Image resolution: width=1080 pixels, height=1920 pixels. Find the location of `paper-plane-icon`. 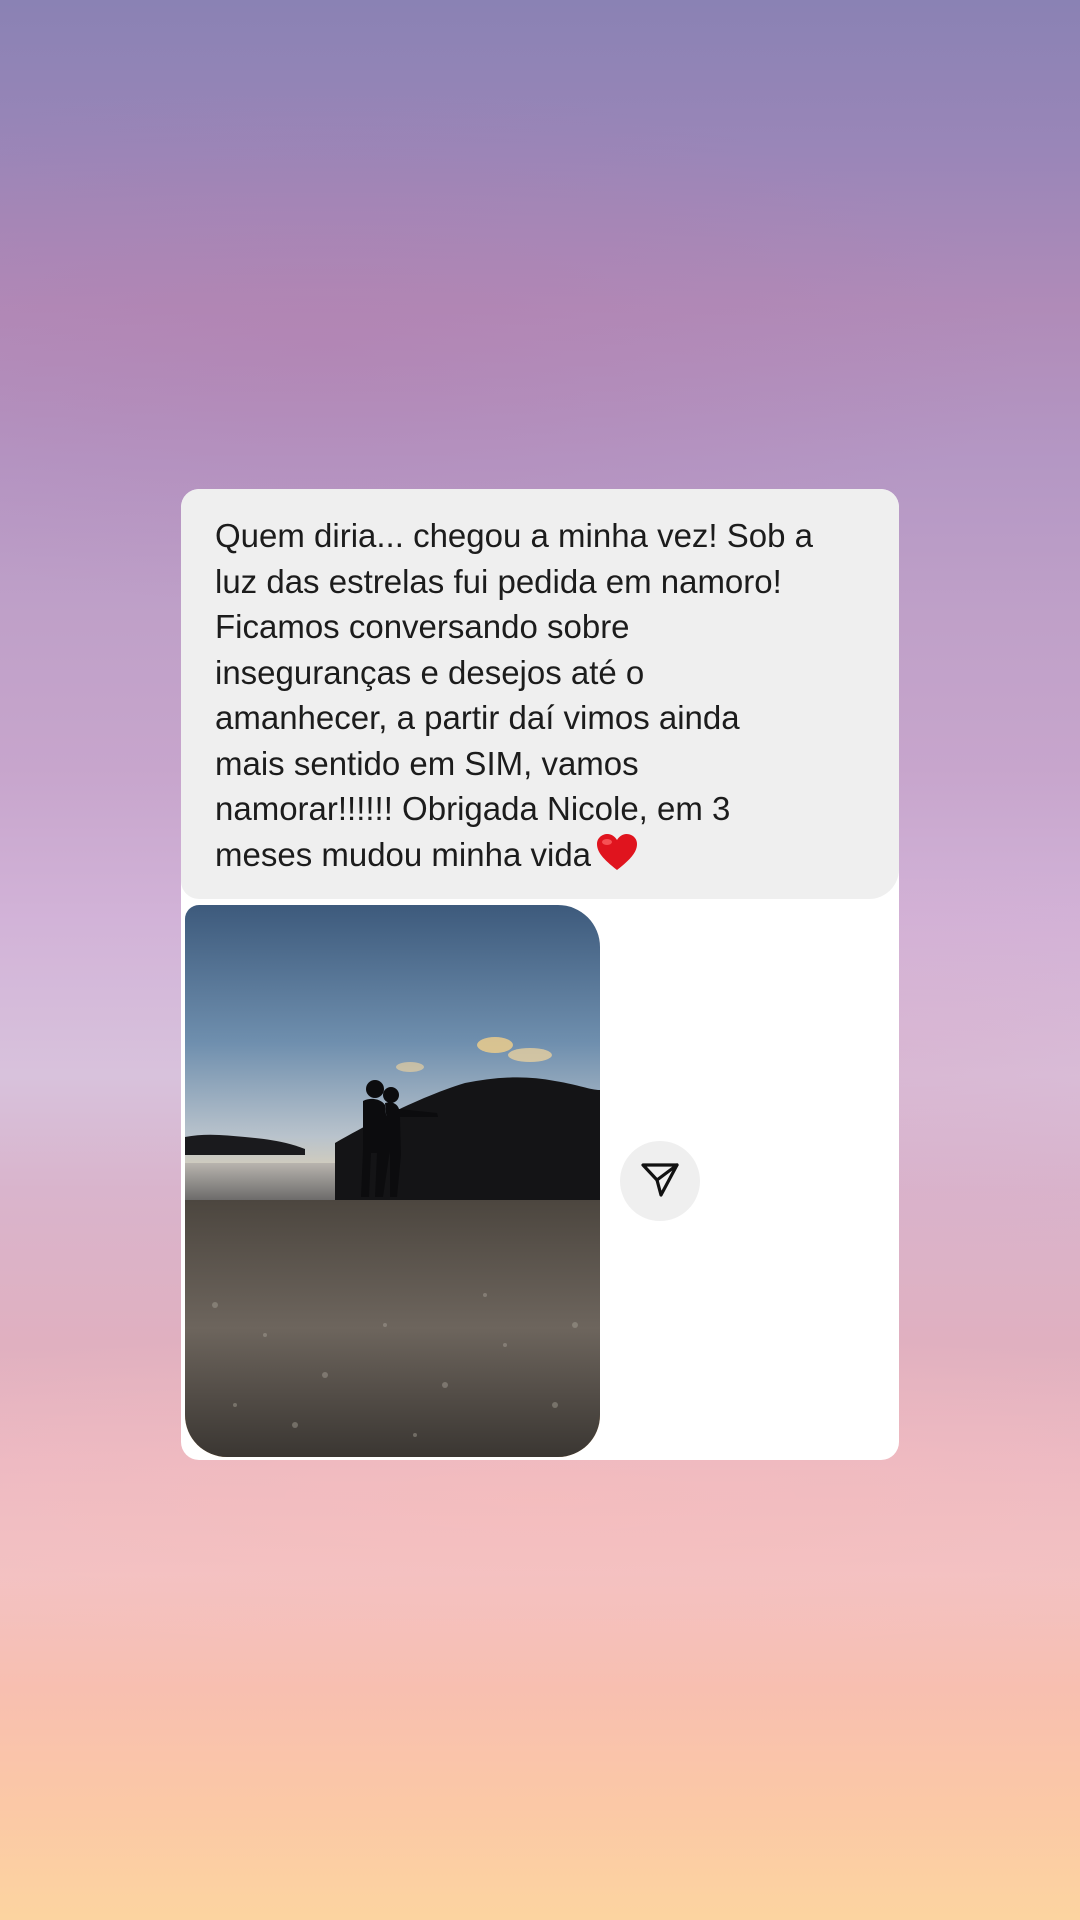

paper-plane-icon is located at coordinates (660, 1181).